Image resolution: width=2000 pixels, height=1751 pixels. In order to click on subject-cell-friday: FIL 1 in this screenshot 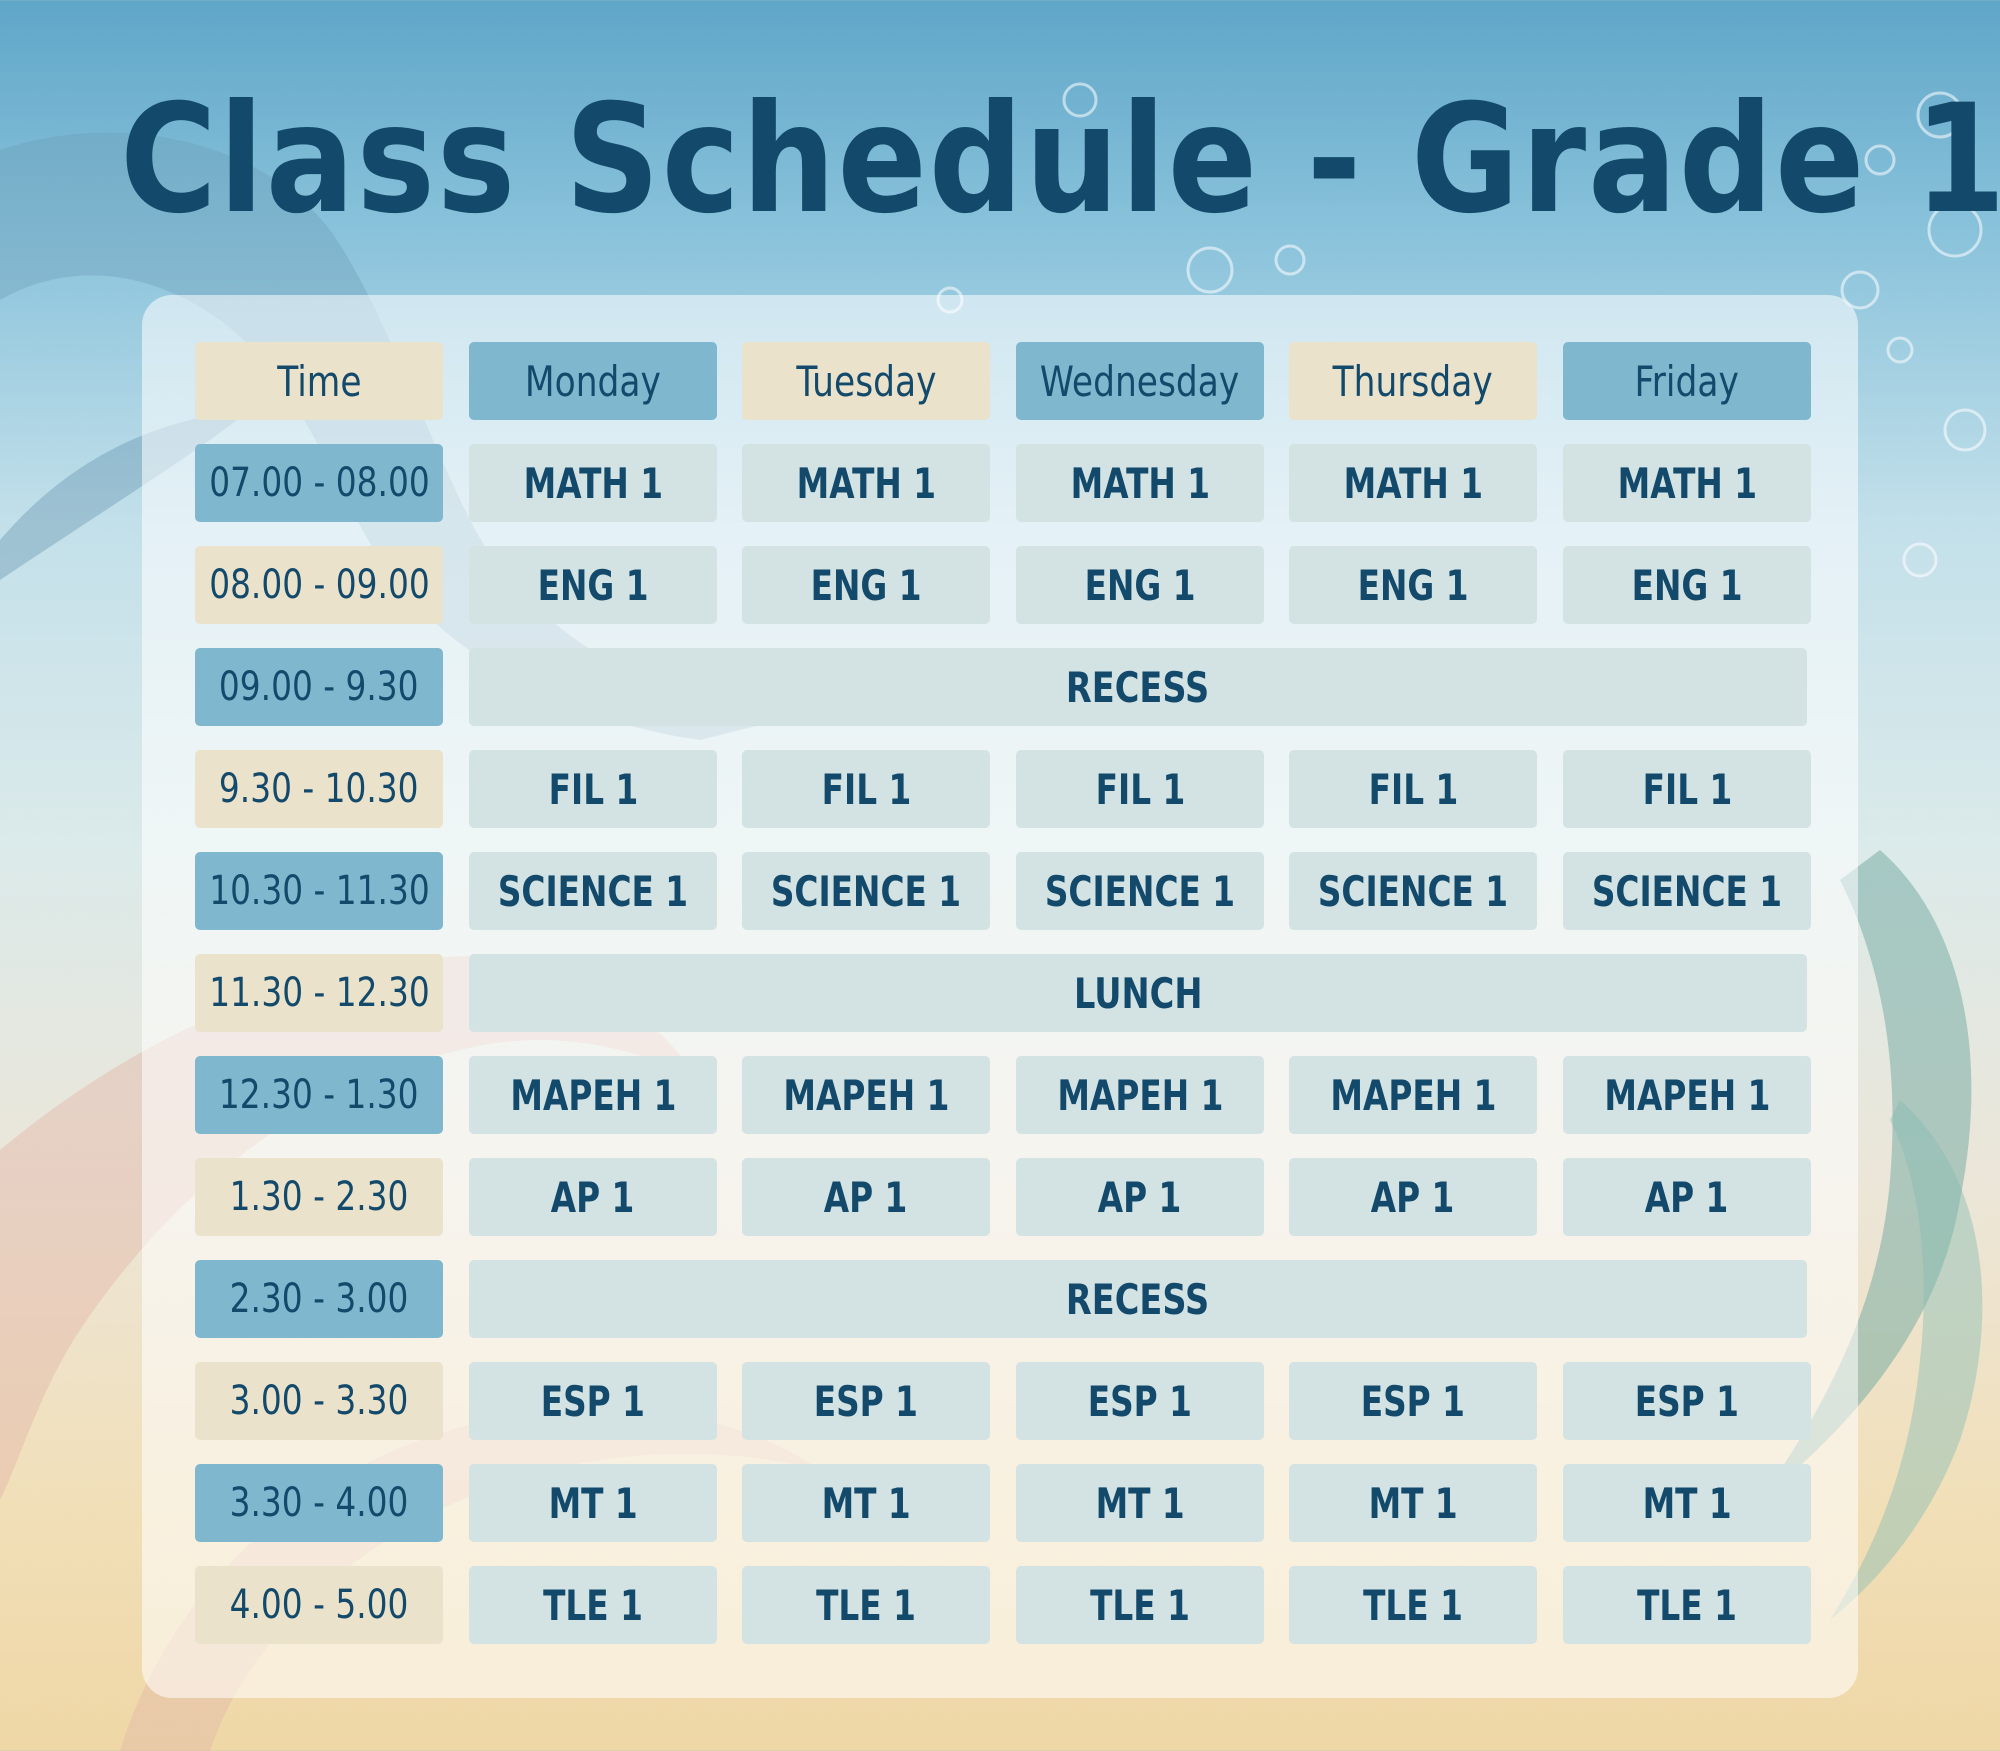, I will do `click(1687, 789)`.